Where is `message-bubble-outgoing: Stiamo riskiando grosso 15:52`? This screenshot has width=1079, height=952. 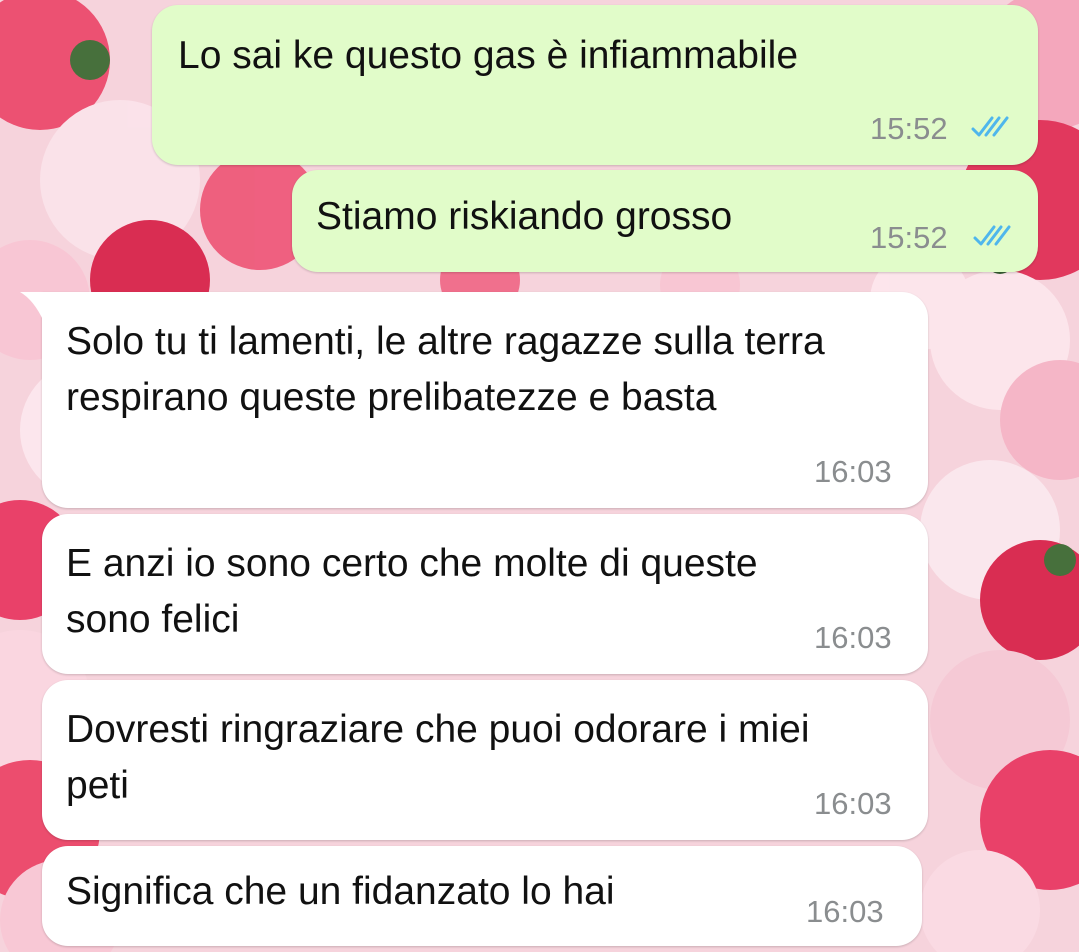 message-bubble-outgoing: Stiamo riskiando grosso 15:52 is located at coordinates (665, 221).